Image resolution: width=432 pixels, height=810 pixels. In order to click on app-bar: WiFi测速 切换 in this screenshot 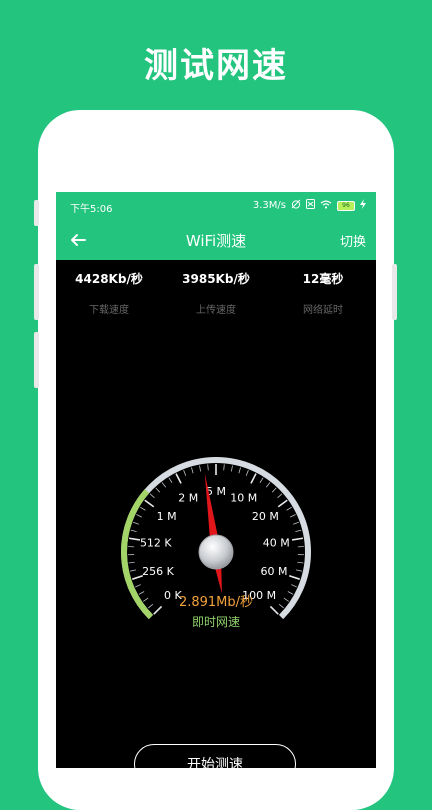, I will do `click(216, 240)`.